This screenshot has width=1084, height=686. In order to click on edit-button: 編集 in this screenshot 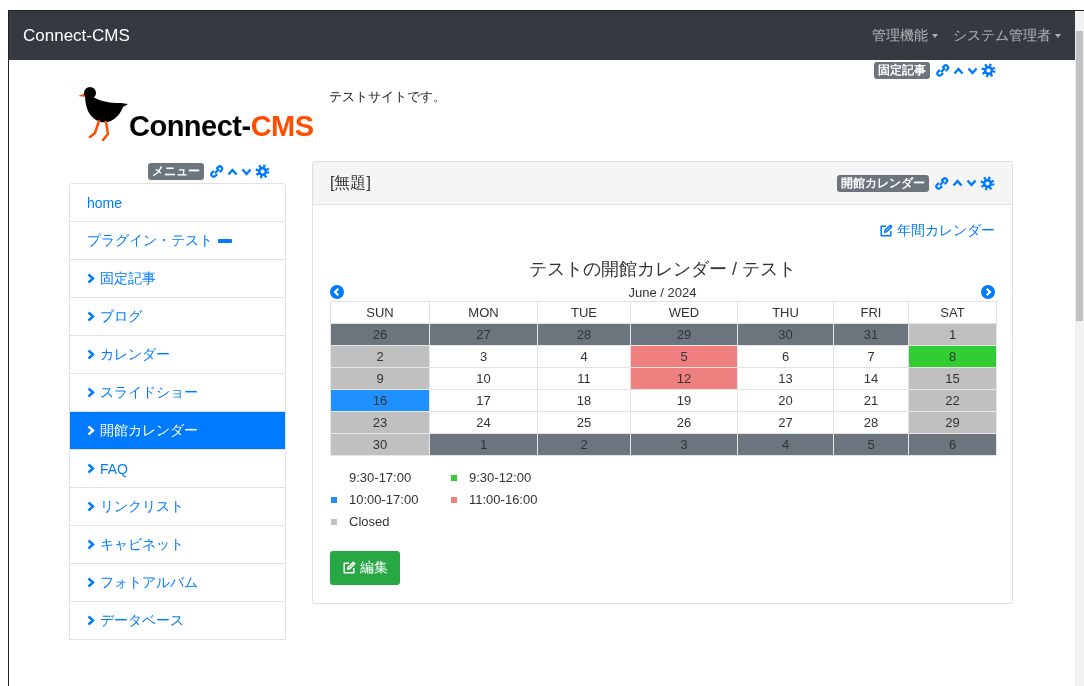, I will do `click(365, 568)`.